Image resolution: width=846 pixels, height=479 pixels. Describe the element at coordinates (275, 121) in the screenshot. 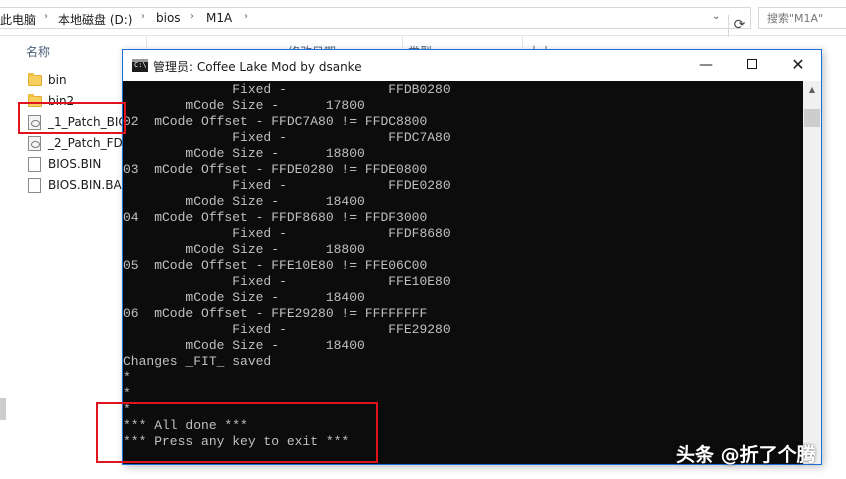

I see `console-line: 02 mCode Offset - FFDC7A80 != FFDC8800` at that location.